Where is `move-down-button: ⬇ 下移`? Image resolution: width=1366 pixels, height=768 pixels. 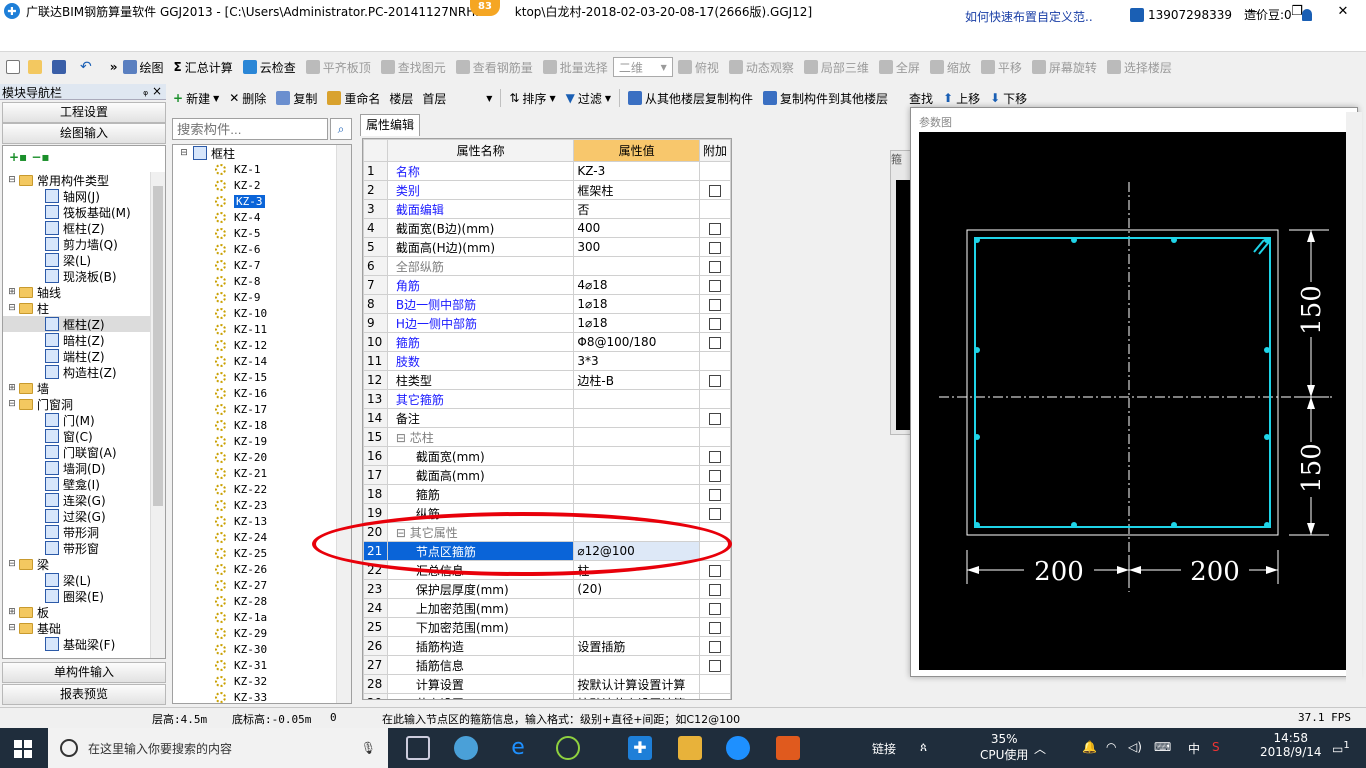 move-down-button: ⬇ 下移 is located at coordinates (1008, 98).